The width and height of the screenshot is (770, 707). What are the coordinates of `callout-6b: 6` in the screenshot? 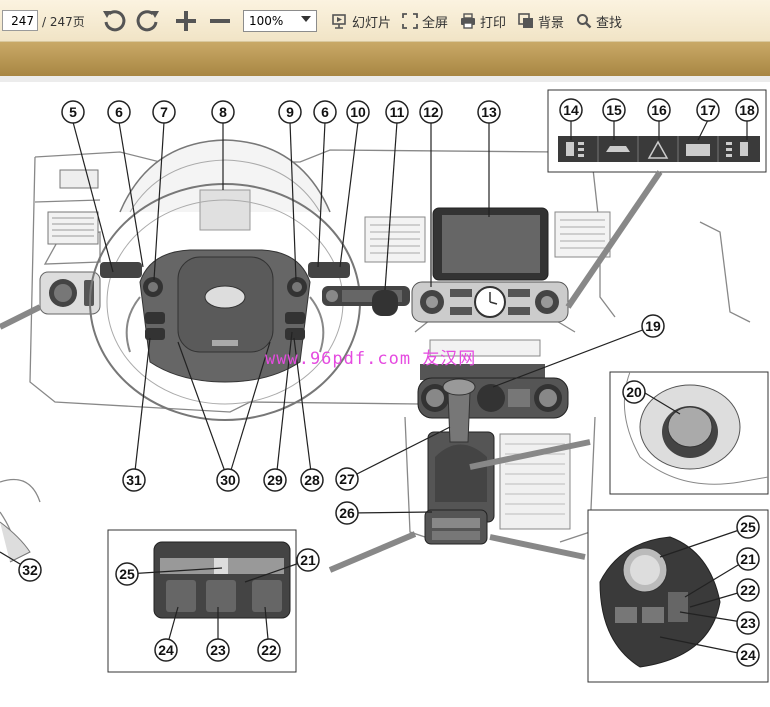 It's located at (325, 112).